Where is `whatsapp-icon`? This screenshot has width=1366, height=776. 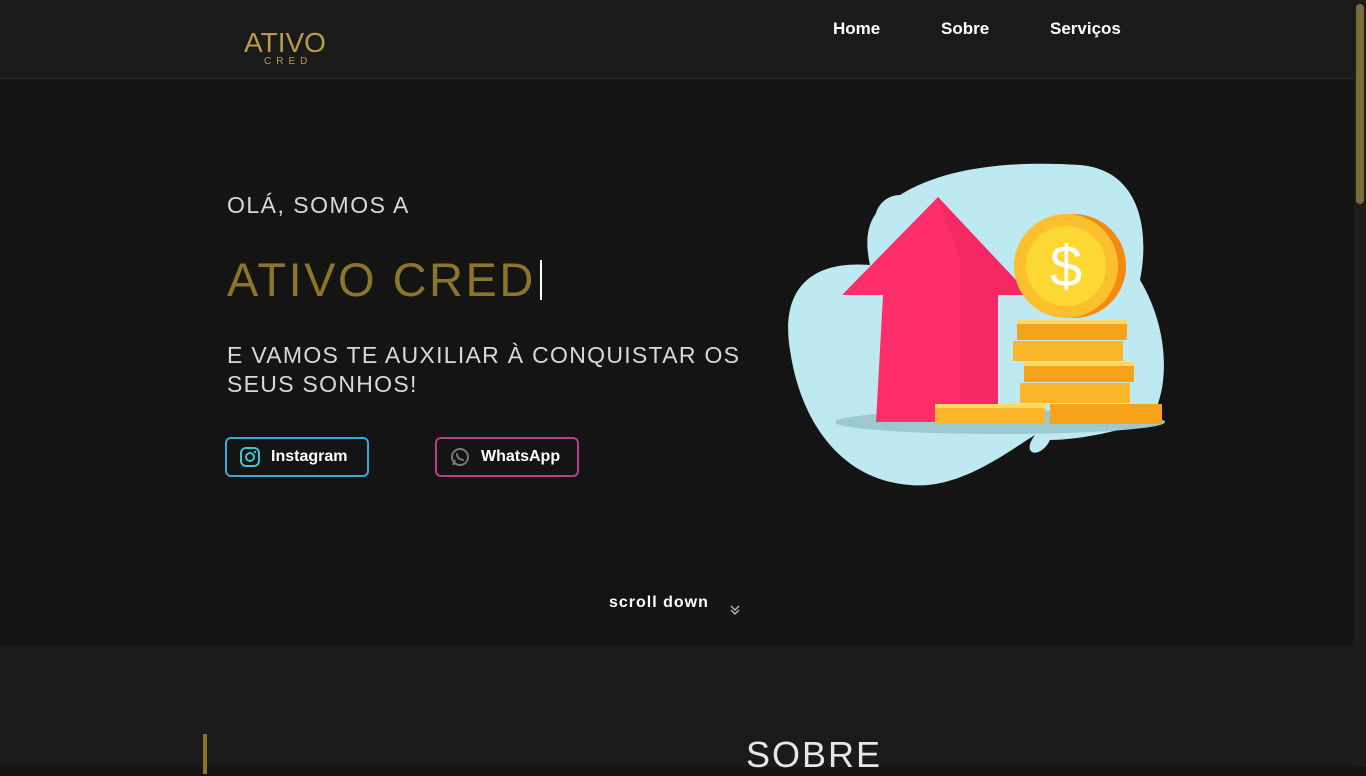 whatsapp-icon is located at coordinates (460, 457).